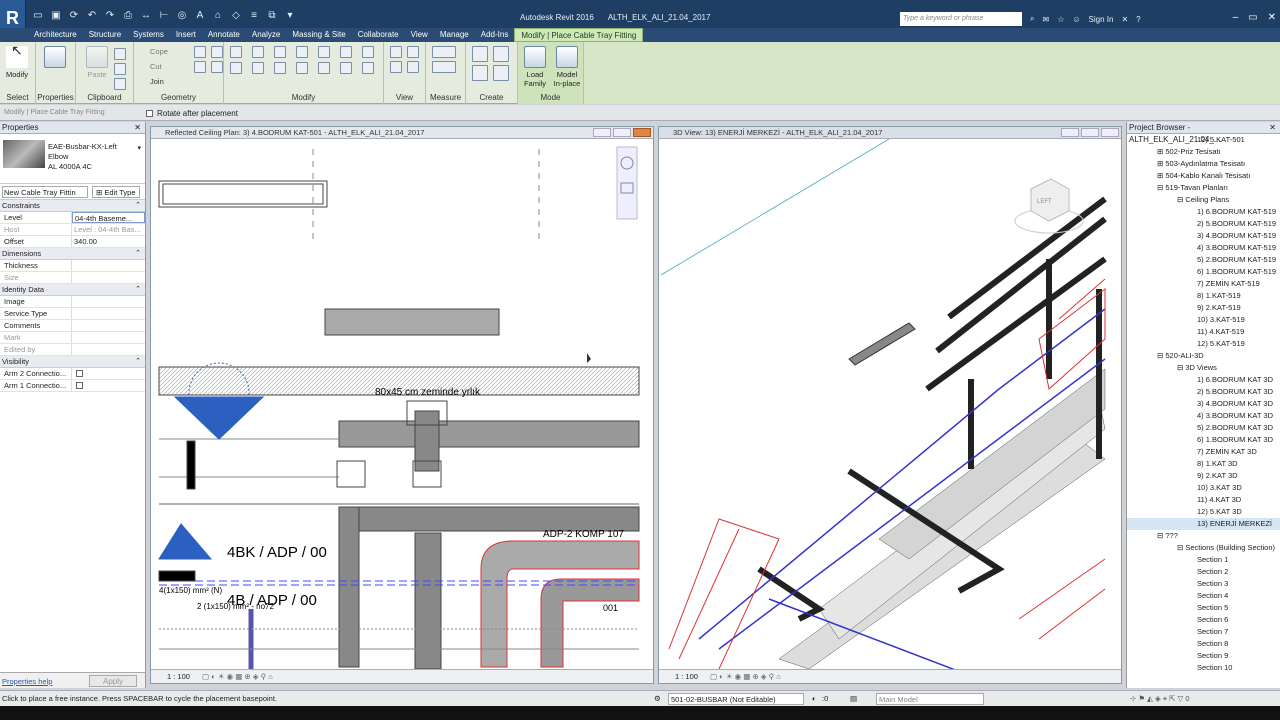  I want to click on delete-icon, so click(368, 52).